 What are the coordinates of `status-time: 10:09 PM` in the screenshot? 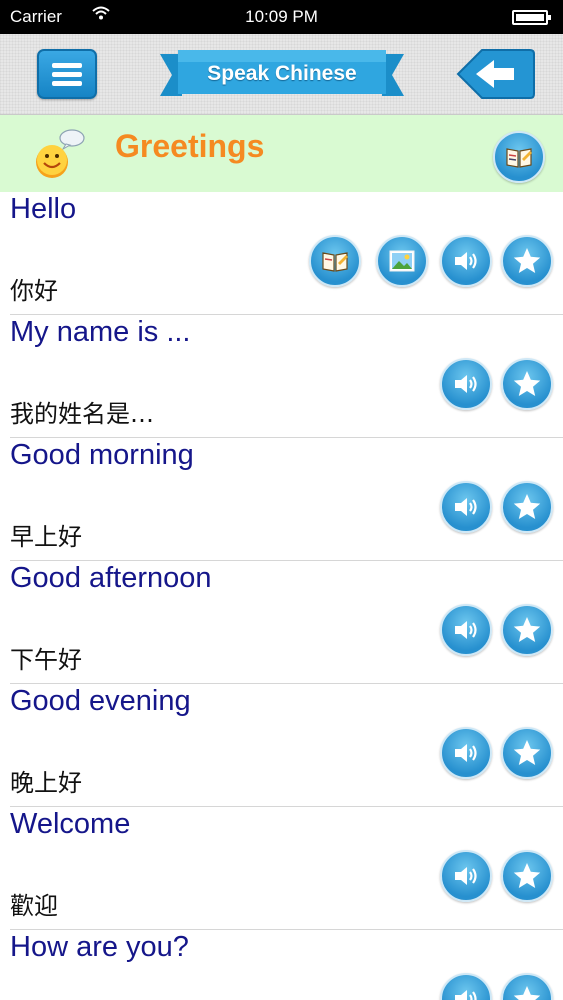 It's located at (281, 16).